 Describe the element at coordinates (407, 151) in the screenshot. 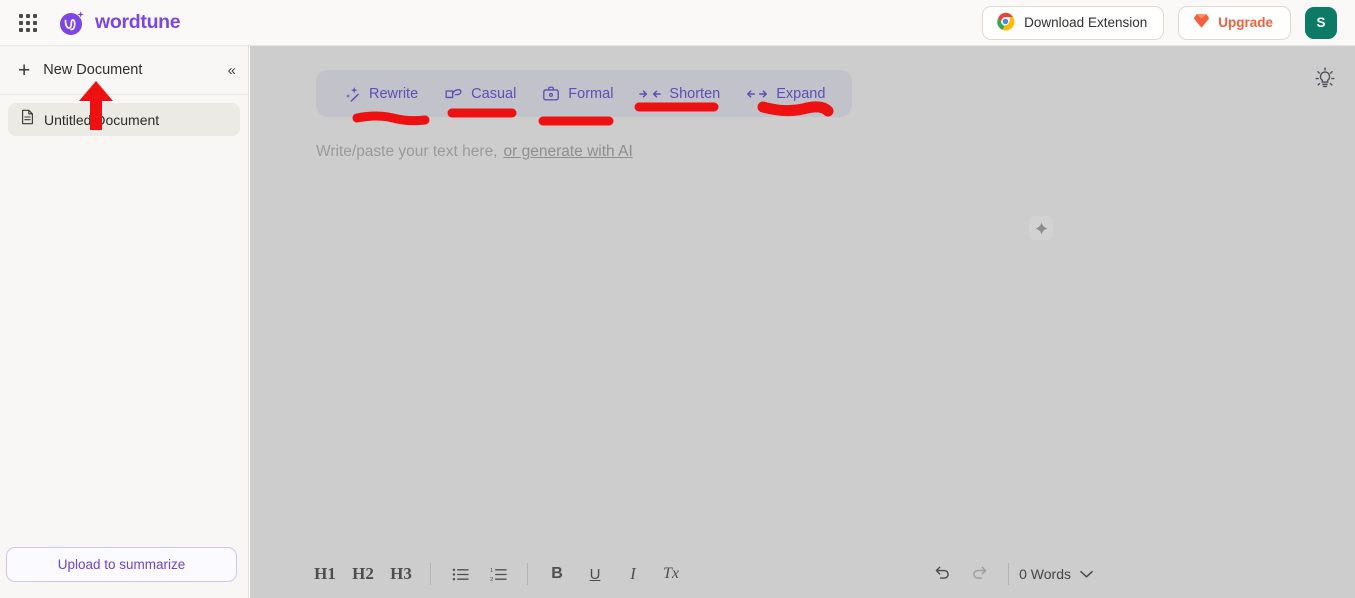

I see `placeholder-text: Write/paste your text here,` at that location.